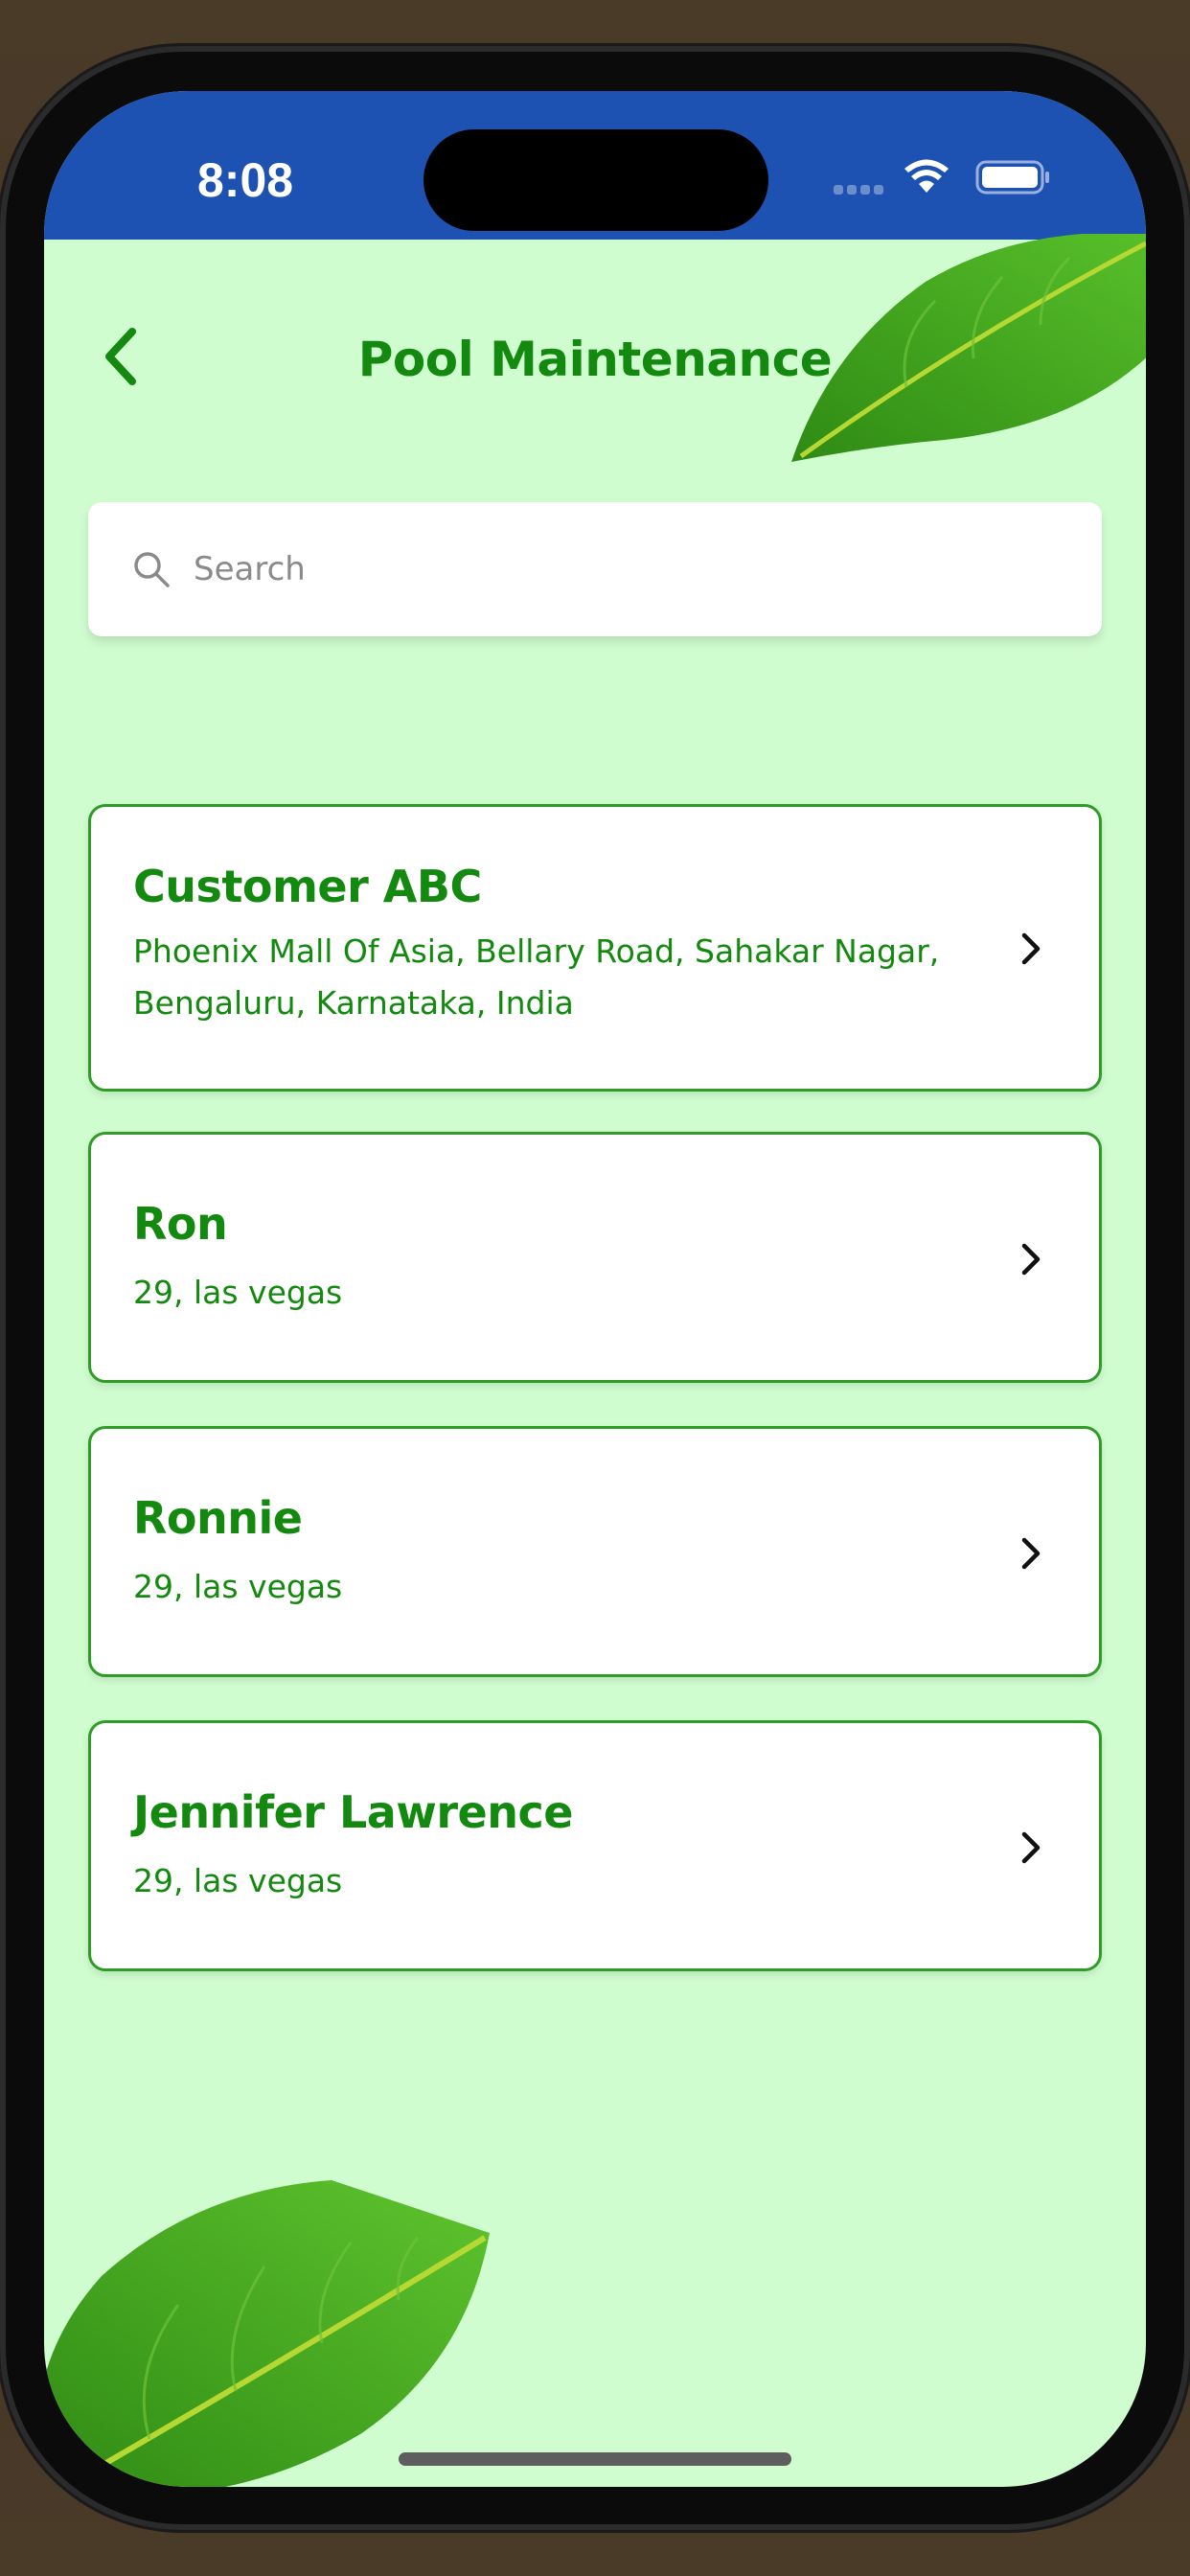  I want to click on status-time: 8:08, so click(246, 180).